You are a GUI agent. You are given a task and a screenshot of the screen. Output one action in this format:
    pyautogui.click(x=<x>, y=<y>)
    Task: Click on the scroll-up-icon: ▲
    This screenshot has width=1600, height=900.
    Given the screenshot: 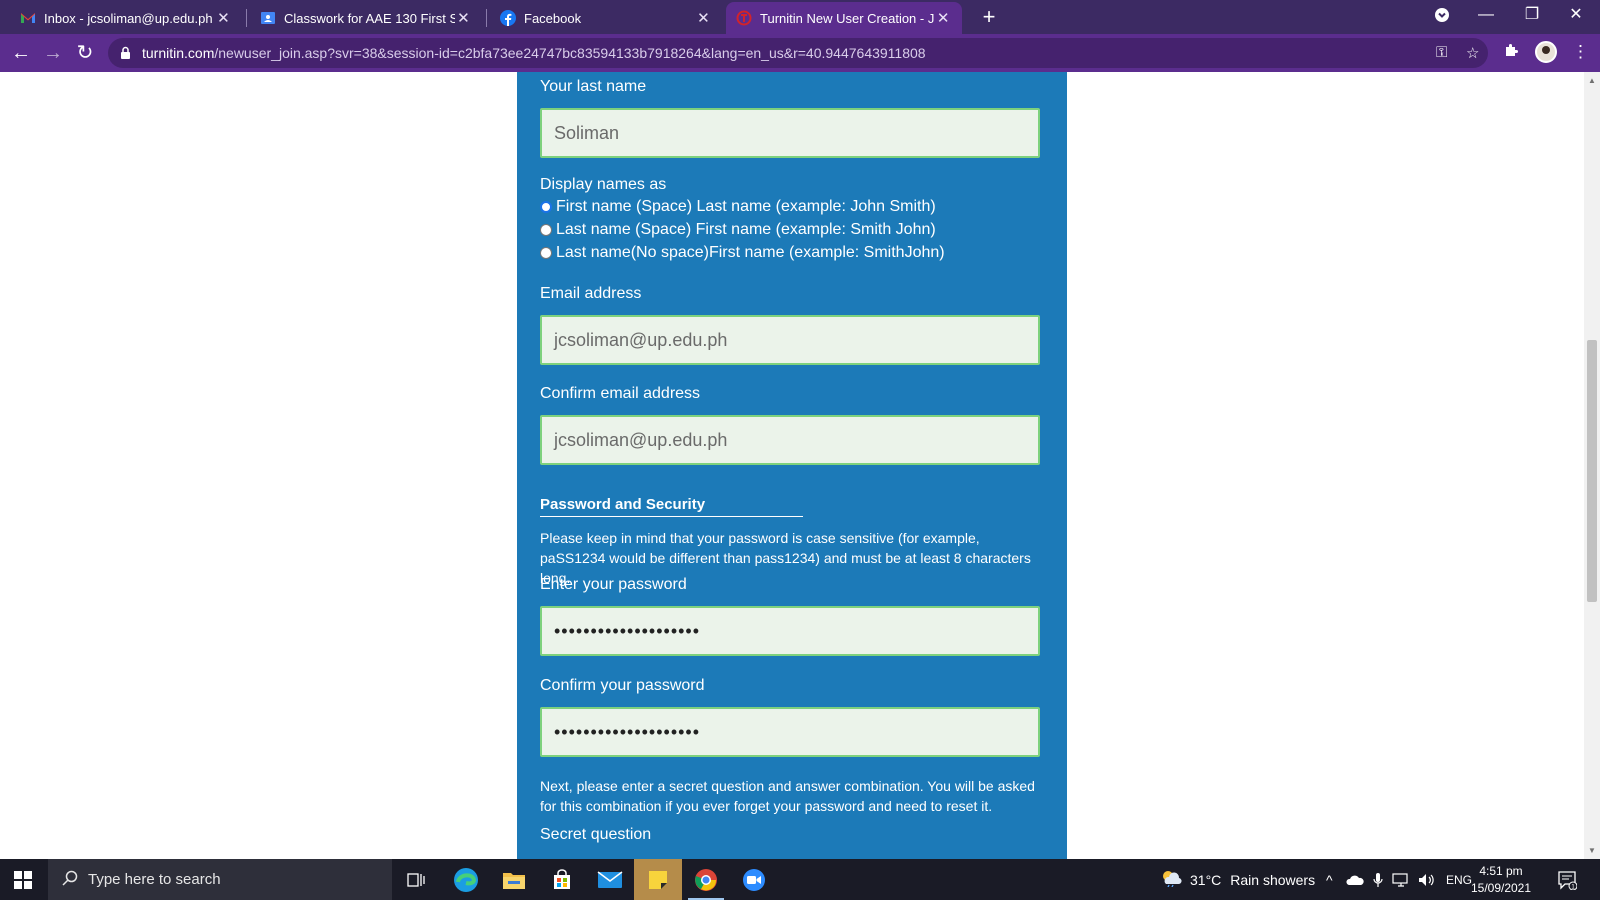 What is the action you would take?
    pyautogui.click(x=1592, y=80)
    